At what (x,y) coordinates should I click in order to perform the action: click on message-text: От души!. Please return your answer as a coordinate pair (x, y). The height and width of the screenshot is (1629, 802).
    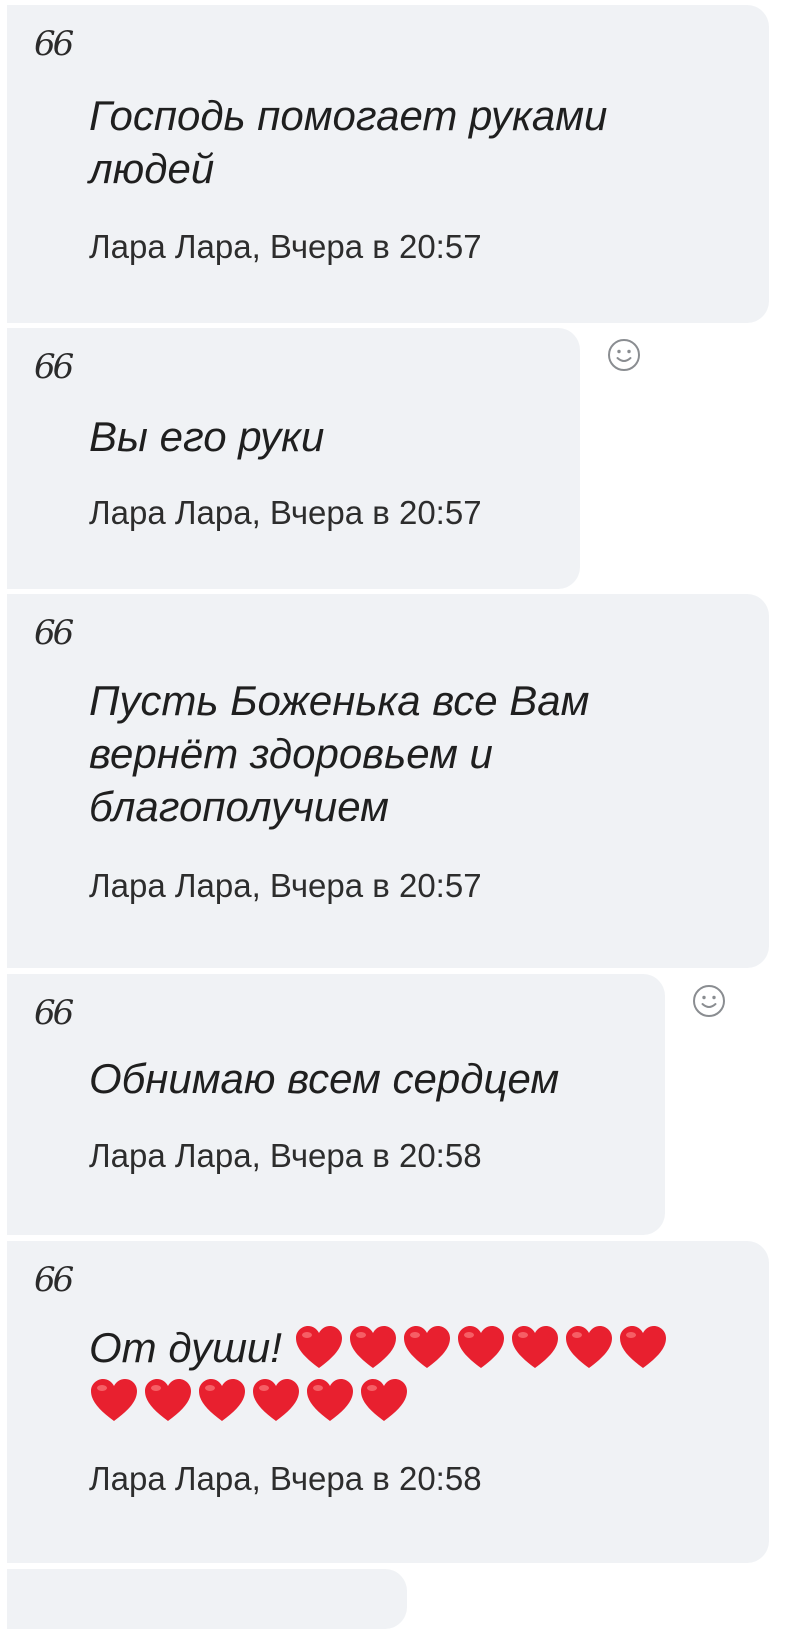
    Looking at the image, I should click on (399, 1374).